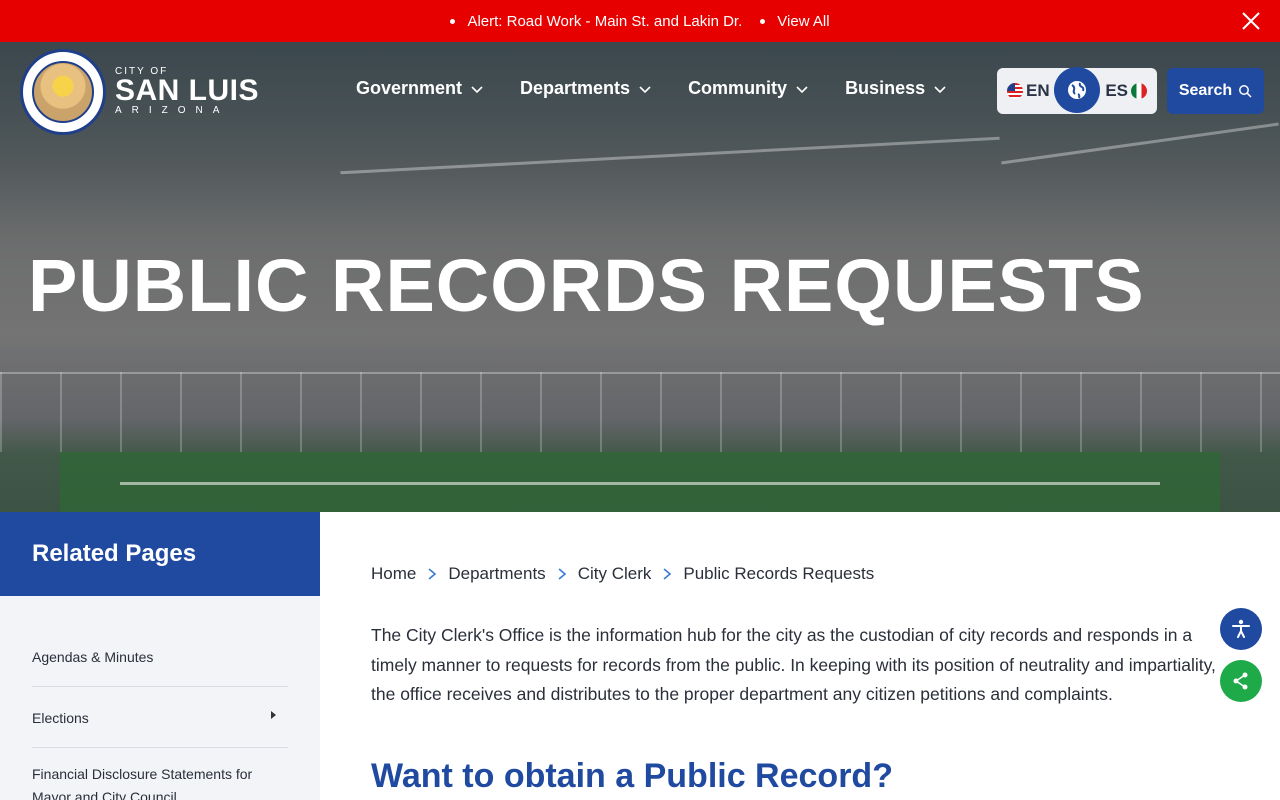 The image size is (1280, 800). I want to click on us-flag-icon, so click(1015, 91).